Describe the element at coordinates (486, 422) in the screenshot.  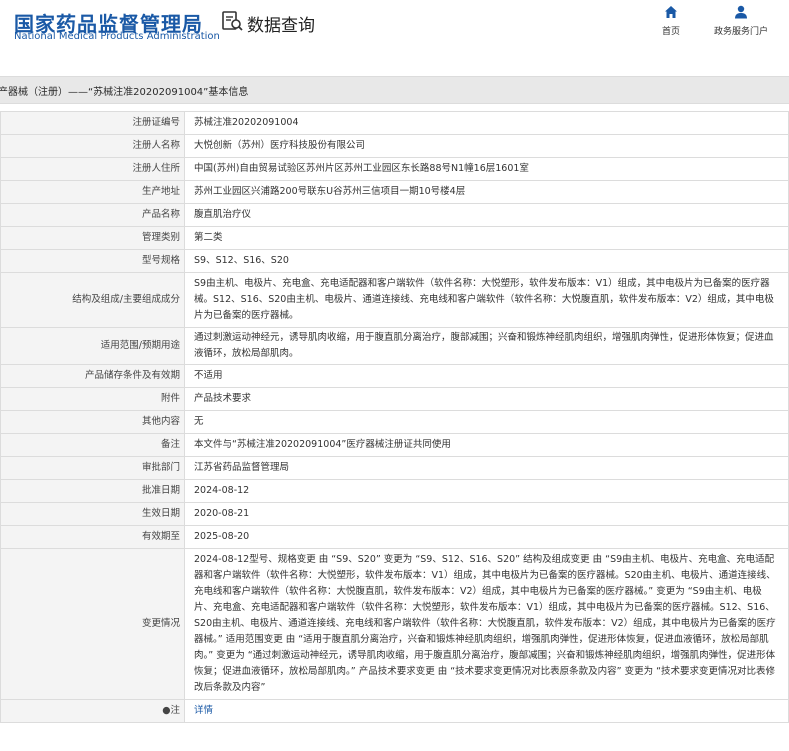
I see `row-value: 无` at that location.